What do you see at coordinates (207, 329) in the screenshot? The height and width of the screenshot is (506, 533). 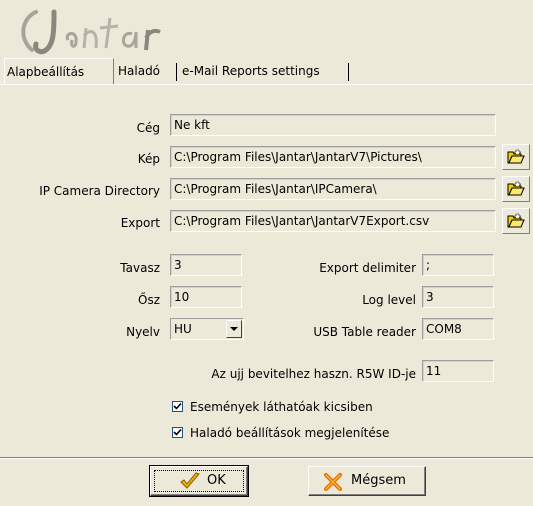 I see `nyelv-select: HU` at bounding box center [207, 329].